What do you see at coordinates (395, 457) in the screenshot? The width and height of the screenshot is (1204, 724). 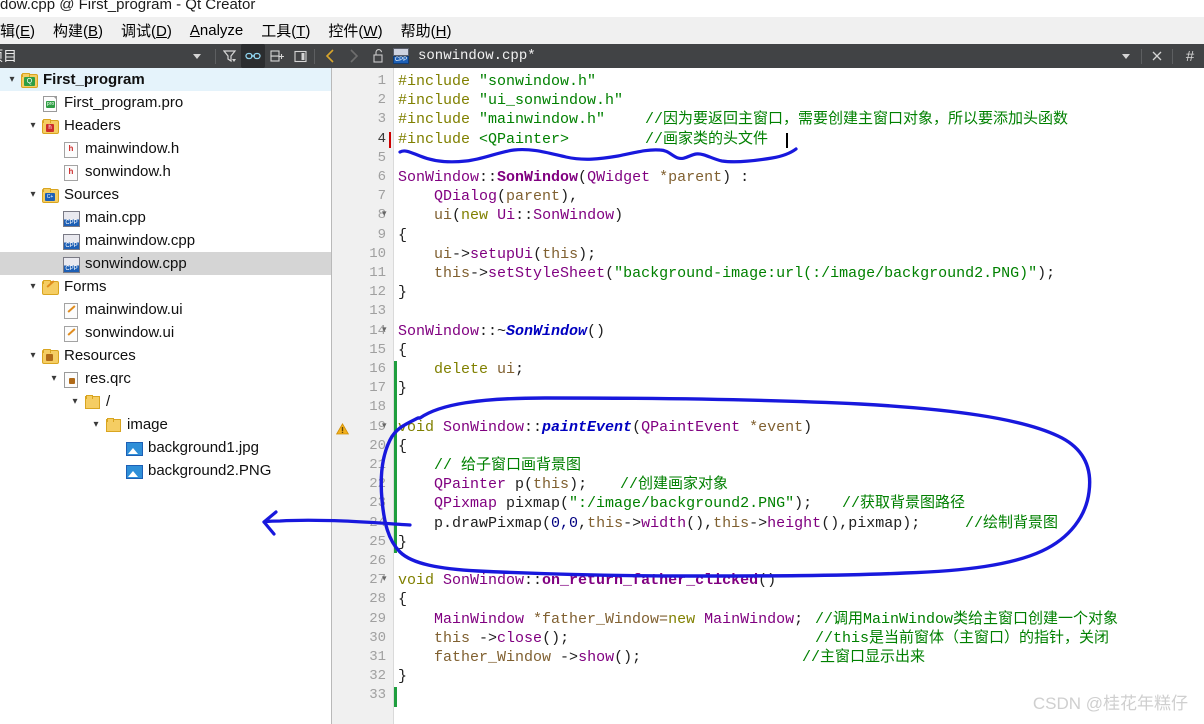 I see `change-marker` at bounding box center [395, 457].